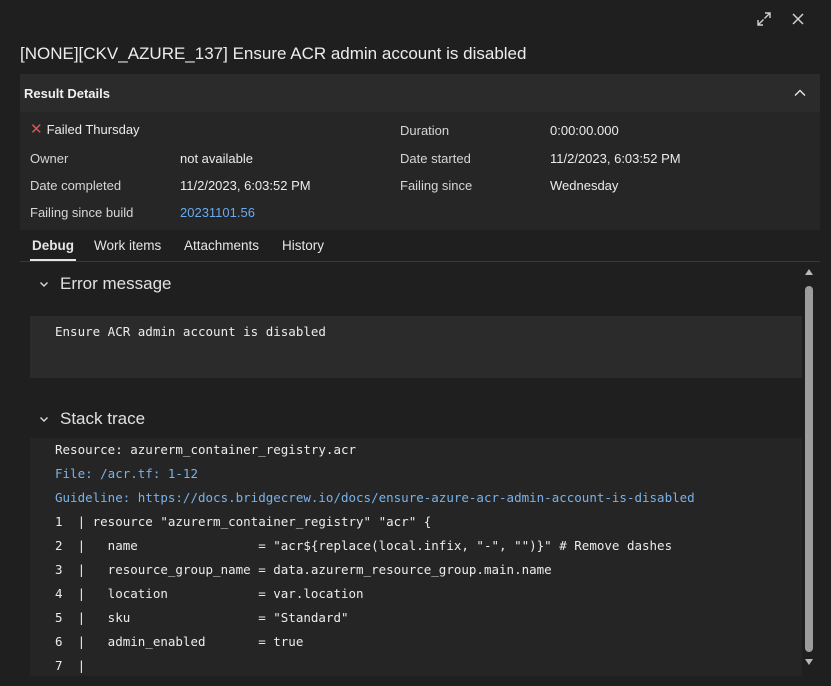 This screenshot has width=831, height=686. I want to click on duration-label: Duration, so click(425, 130).